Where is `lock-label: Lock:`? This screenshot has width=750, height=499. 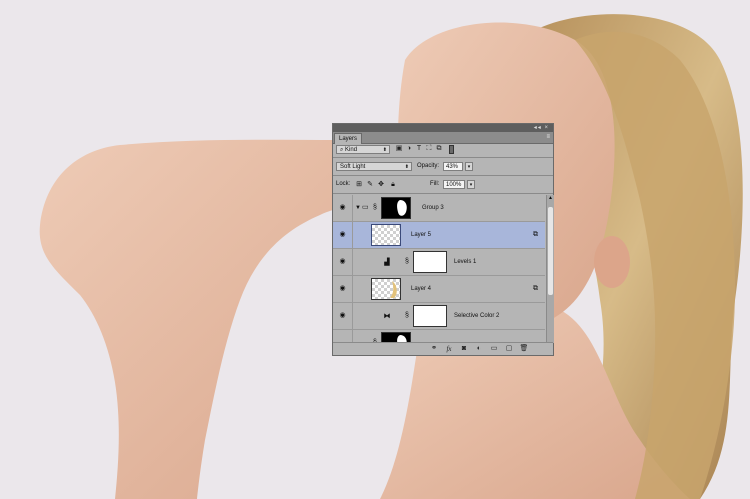 lock-label: Lock: is located at coordinates (343, 184).